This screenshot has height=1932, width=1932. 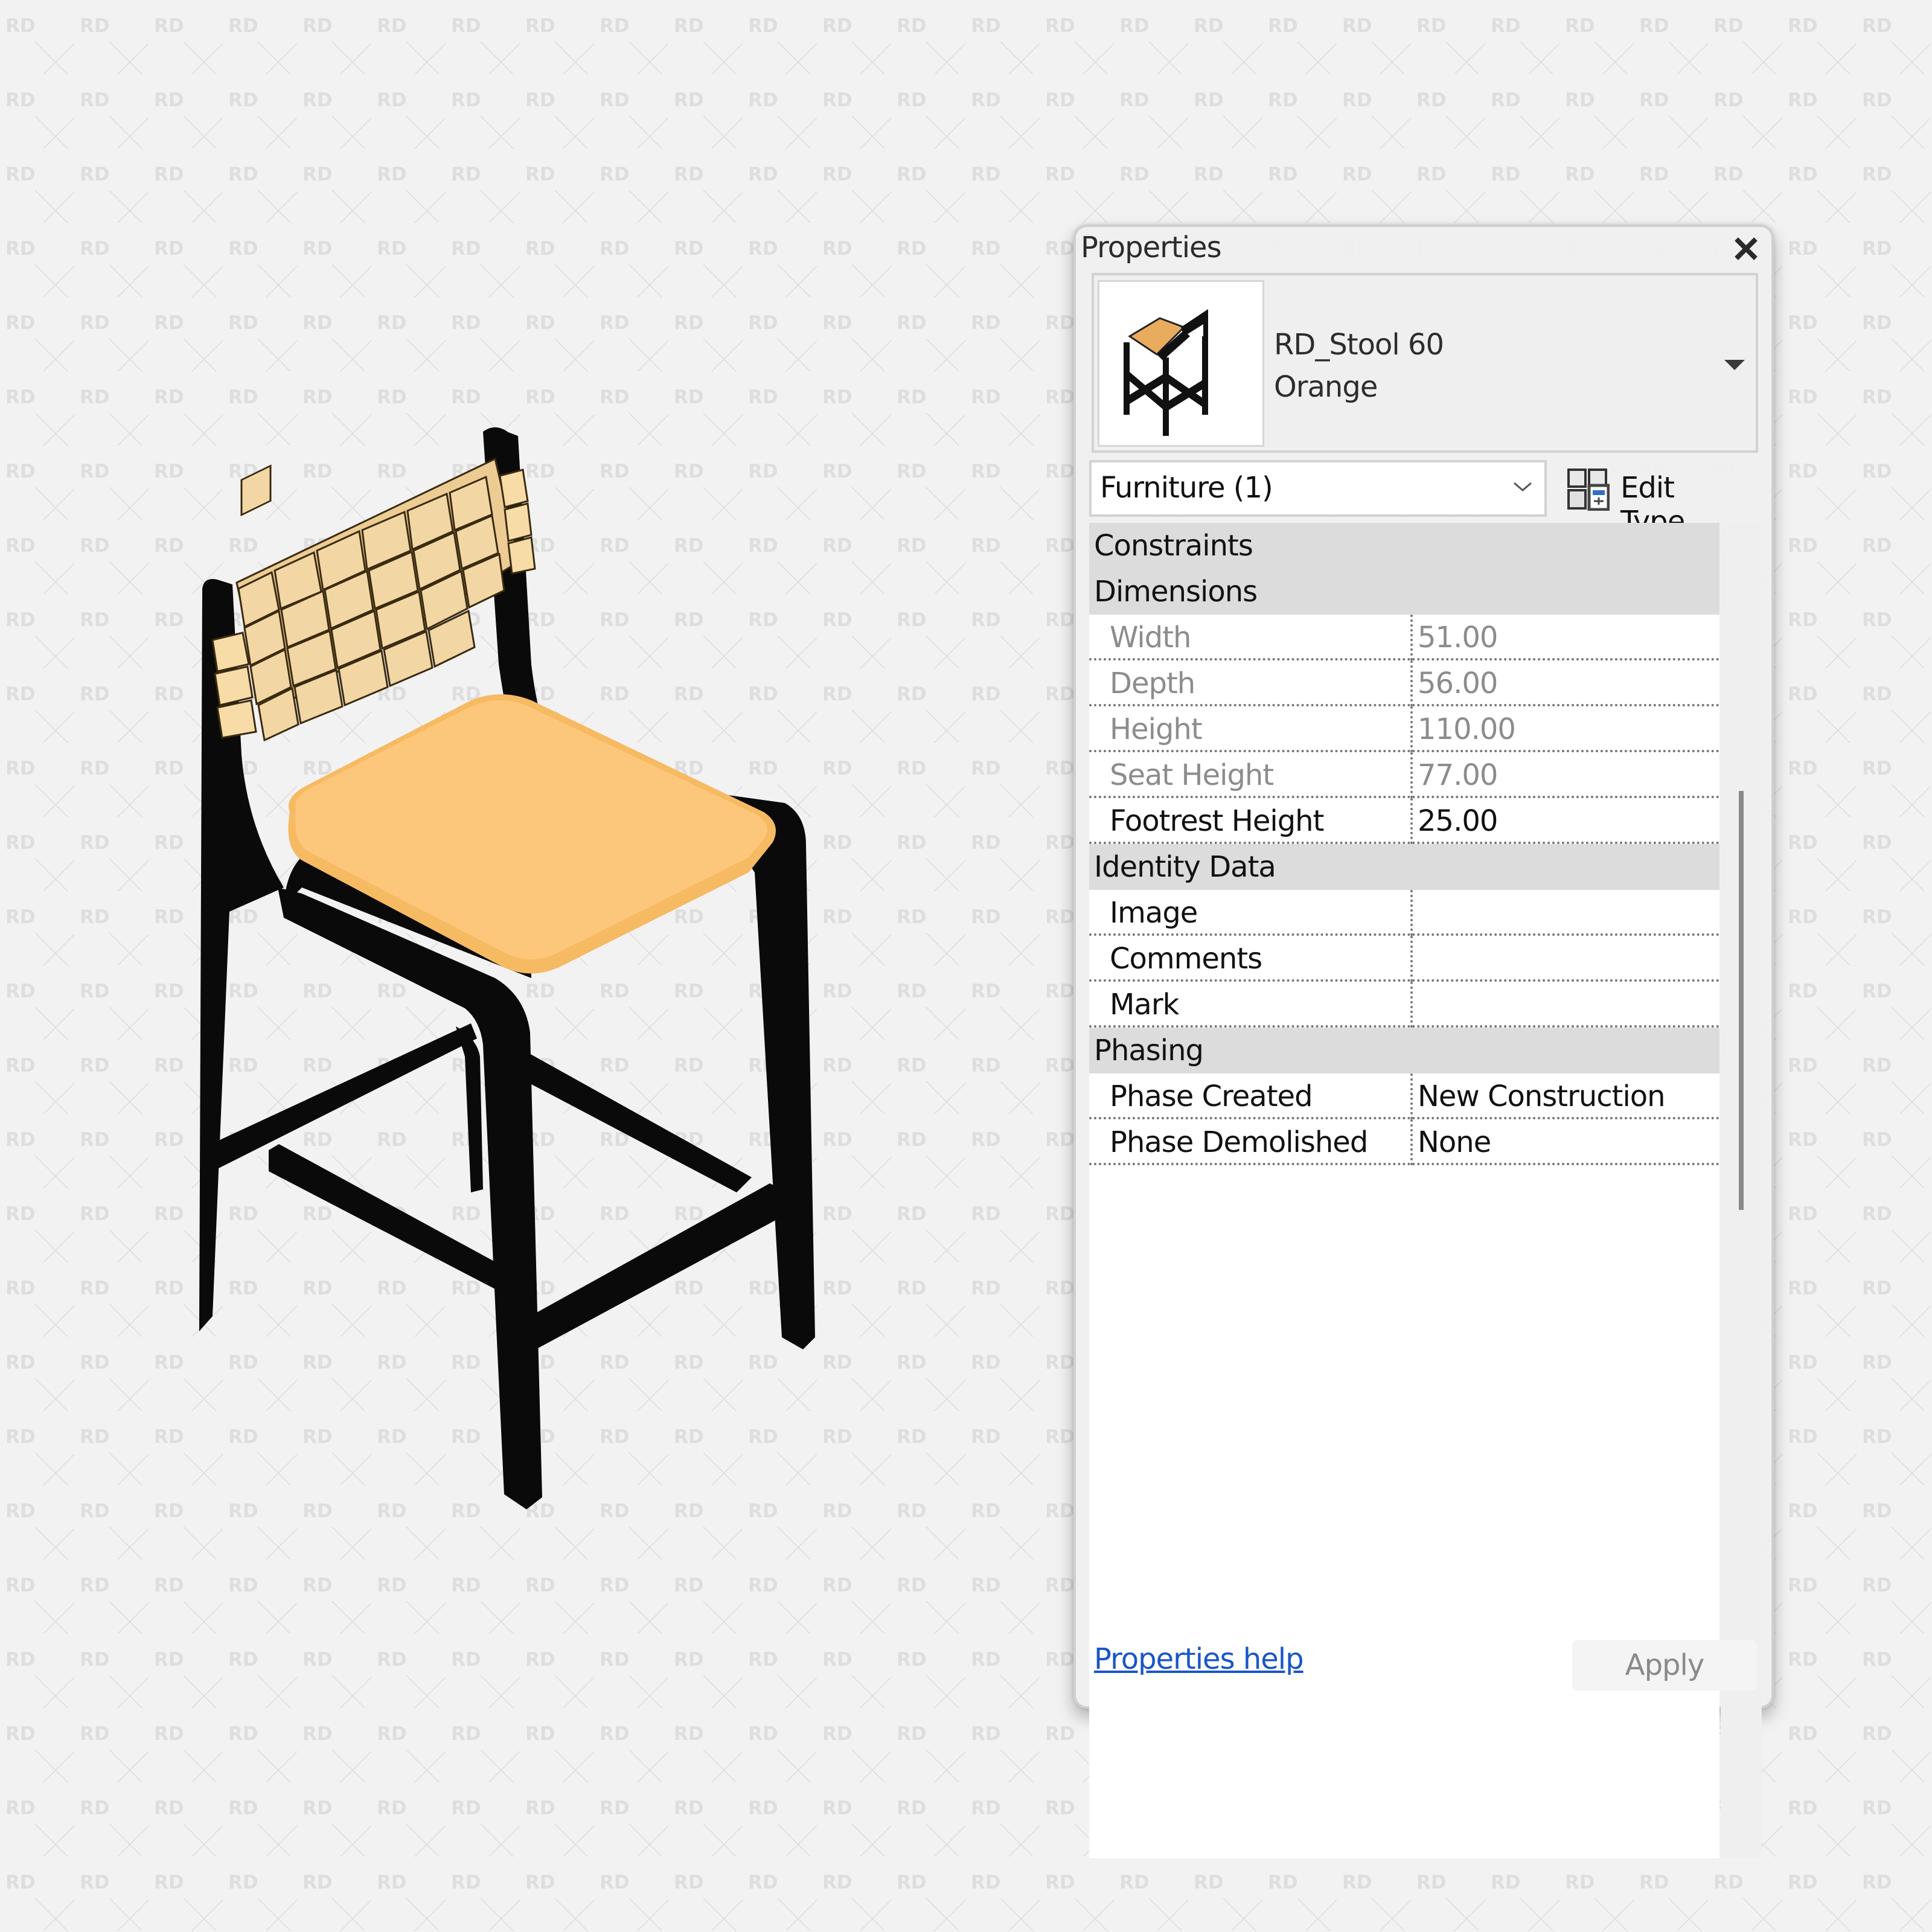 What do you see at coordinates (1156, 729) in the screenshot?
I see `property-label: Height` at bounding box center [1156, 729].